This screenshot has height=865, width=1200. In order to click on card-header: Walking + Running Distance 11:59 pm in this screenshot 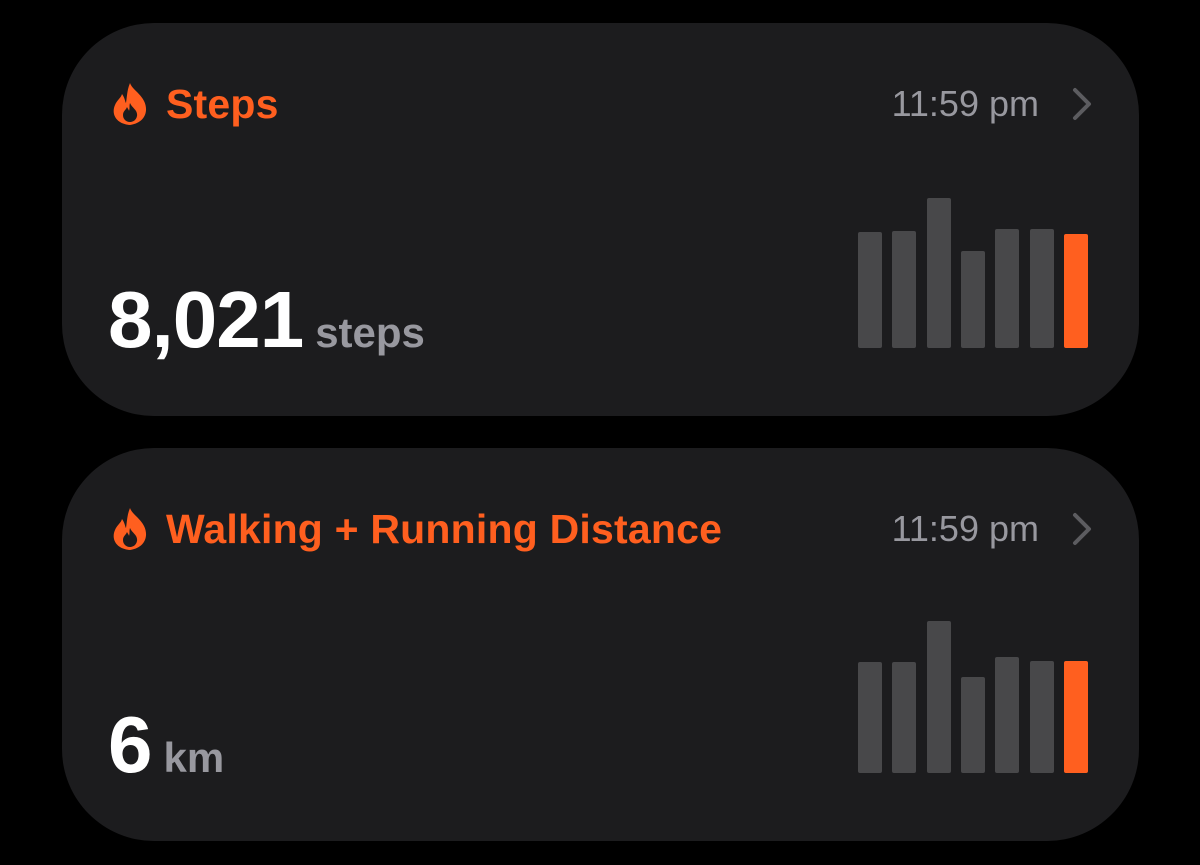, I will do `click(601, 529)`.